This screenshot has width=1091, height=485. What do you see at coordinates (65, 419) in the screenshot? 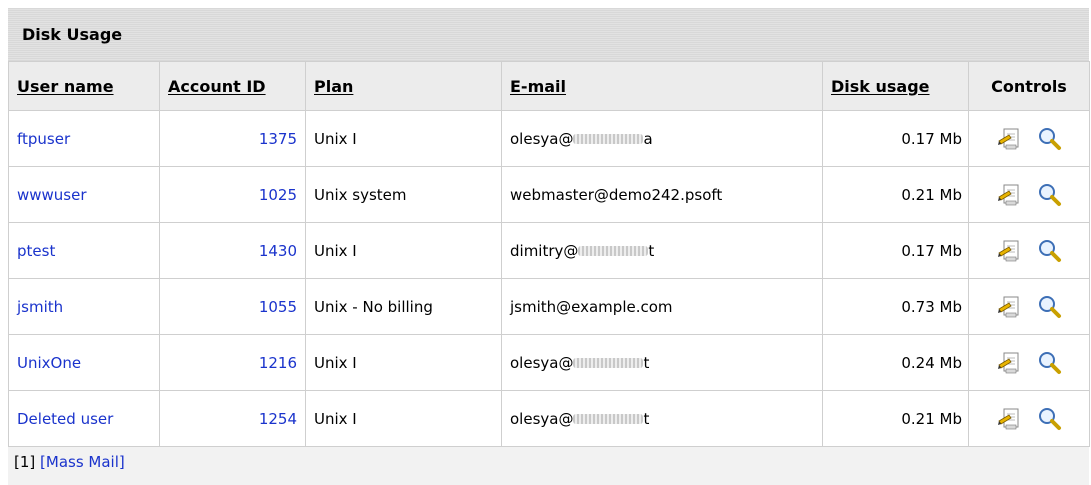
I see `user-name-link: Deleted user` at bounding box center [65, 419].